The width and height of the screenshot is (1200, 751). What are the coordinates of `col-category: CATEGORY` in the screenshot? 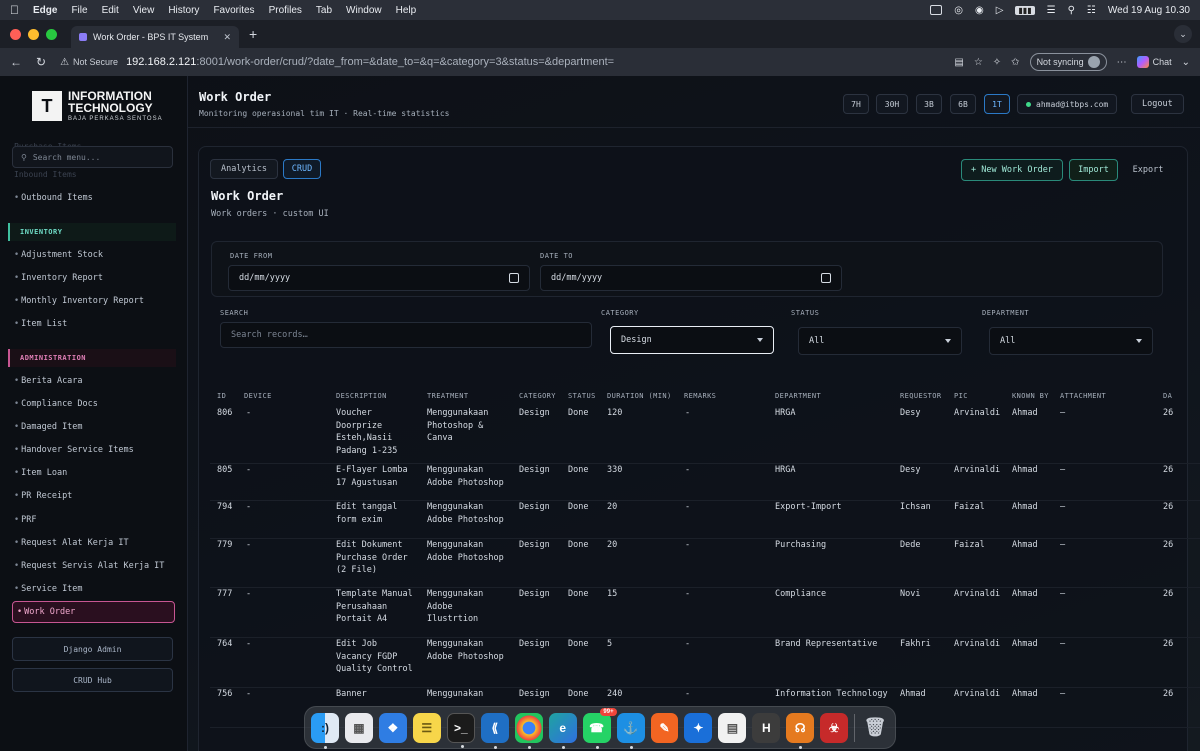 It's located at (537, 396).